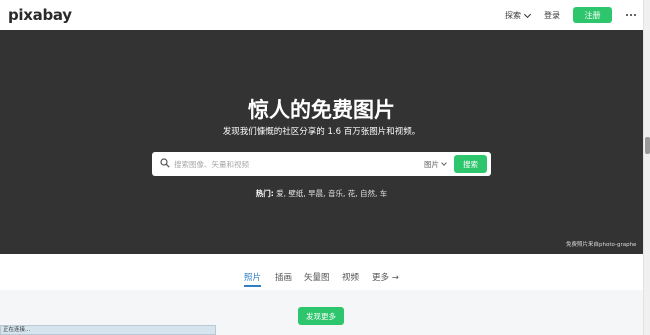 The width and height of the screenshot is (650, 335). Describe the element at coordinates (264, 193) in the screenshot. I see `trending-label: 热门:` at that location.